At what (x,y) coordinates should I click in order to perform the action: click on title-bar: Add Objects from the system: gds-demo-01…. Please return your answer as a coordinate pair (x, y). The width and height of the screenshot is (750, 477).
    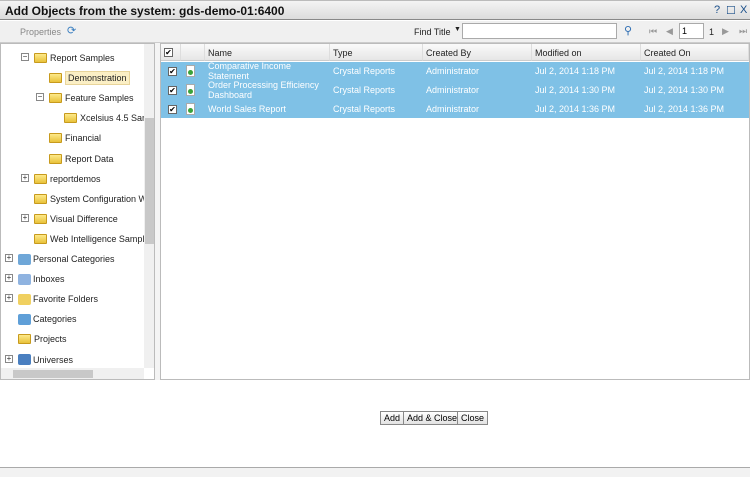
    Looking at the image, I should click on (375, 10).